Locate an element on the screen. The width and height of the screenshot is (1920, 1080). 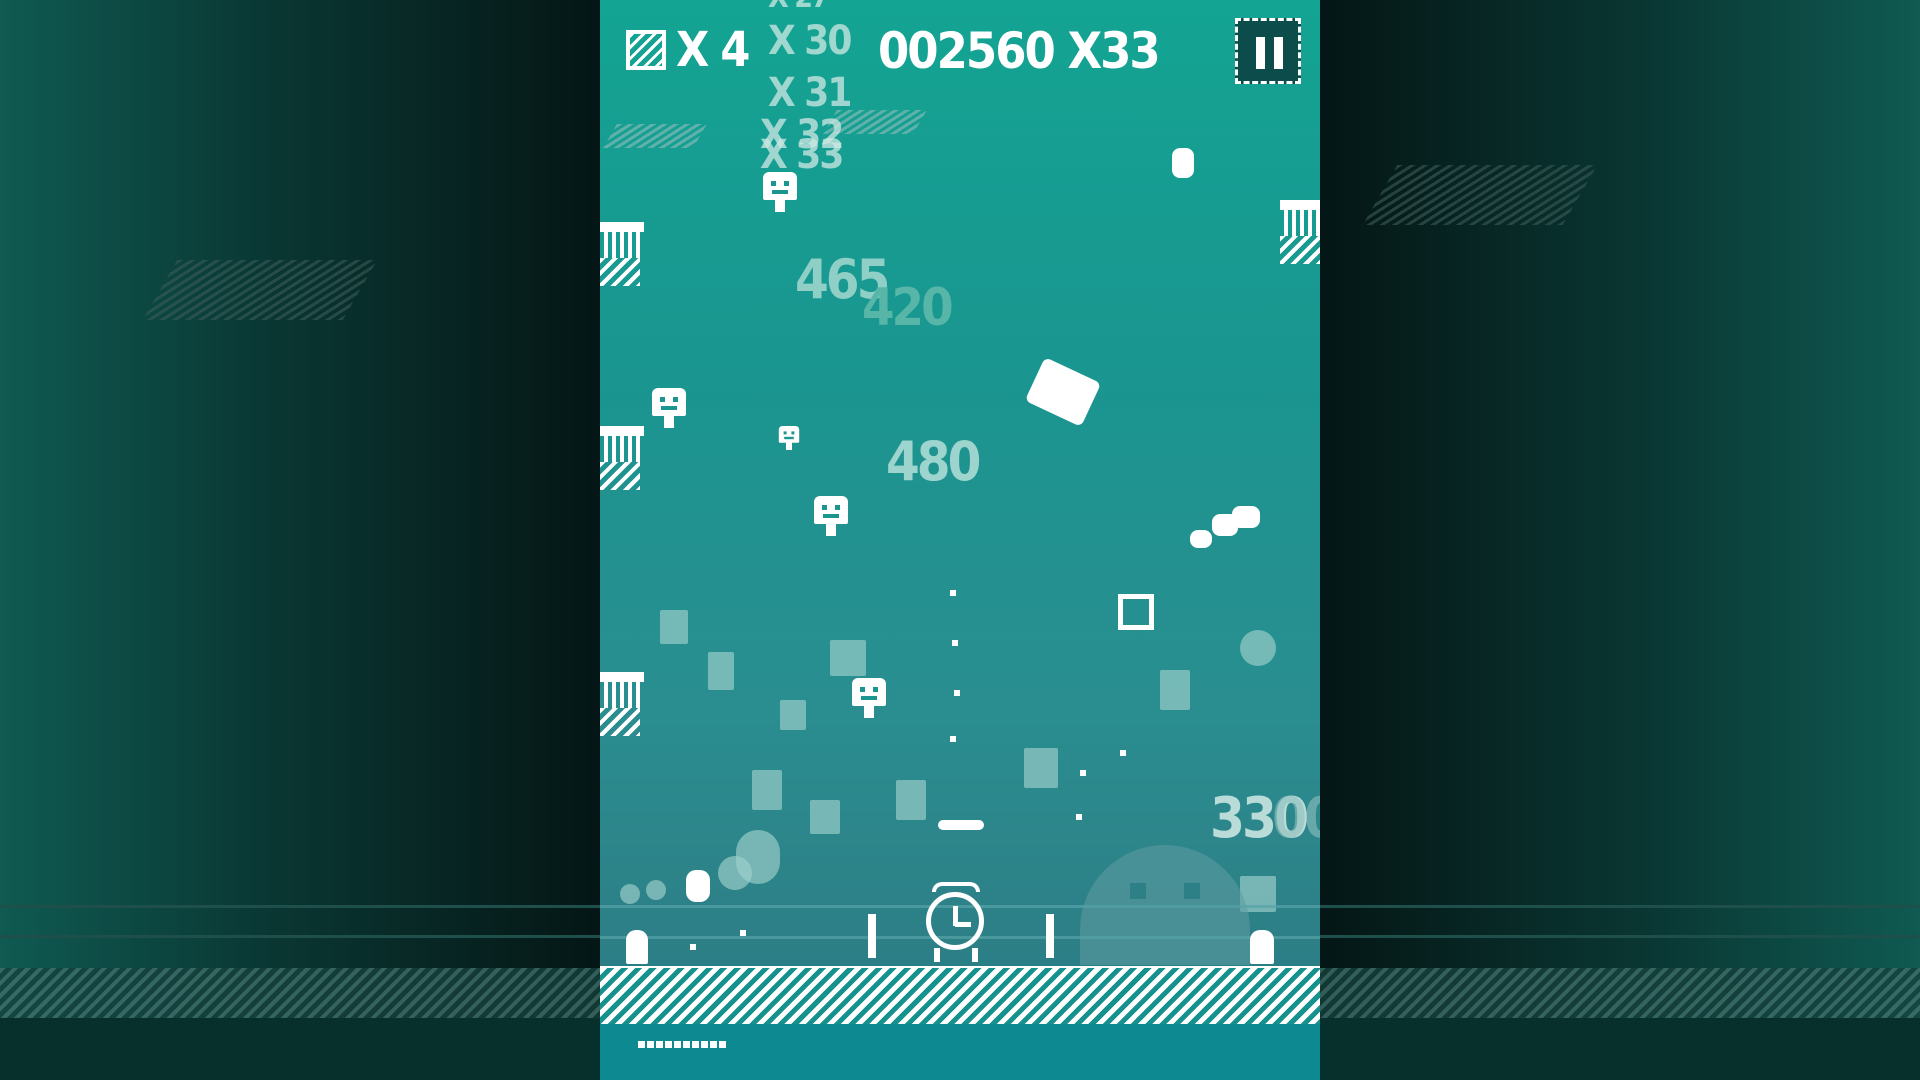
striped-block-icon is located at coordinates (646, 50).